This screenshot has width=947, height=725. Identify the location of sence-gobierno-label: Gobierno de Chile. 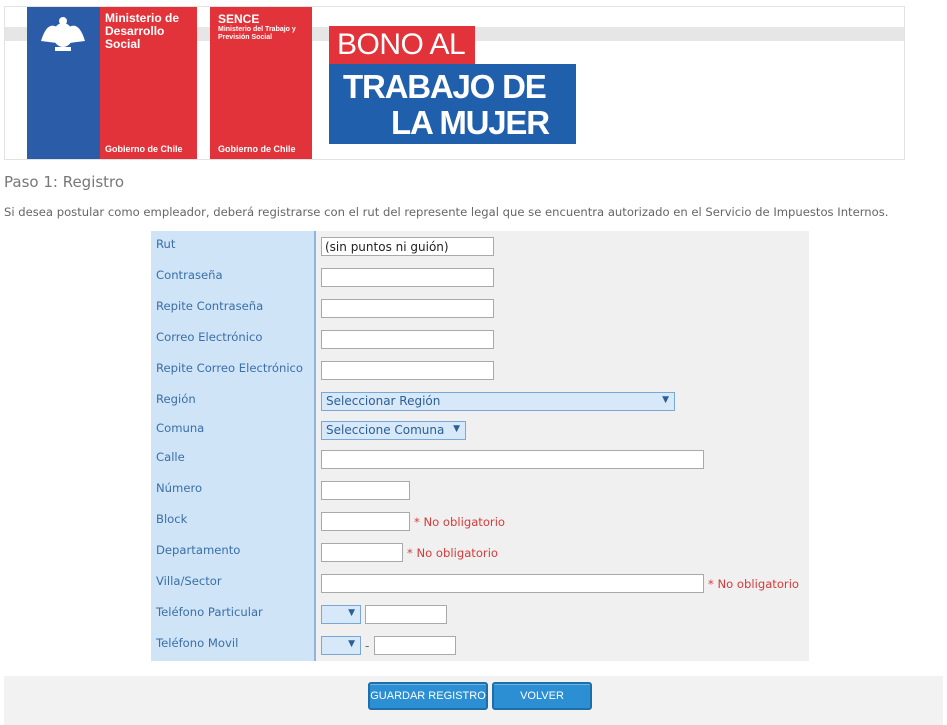
(257, 149).